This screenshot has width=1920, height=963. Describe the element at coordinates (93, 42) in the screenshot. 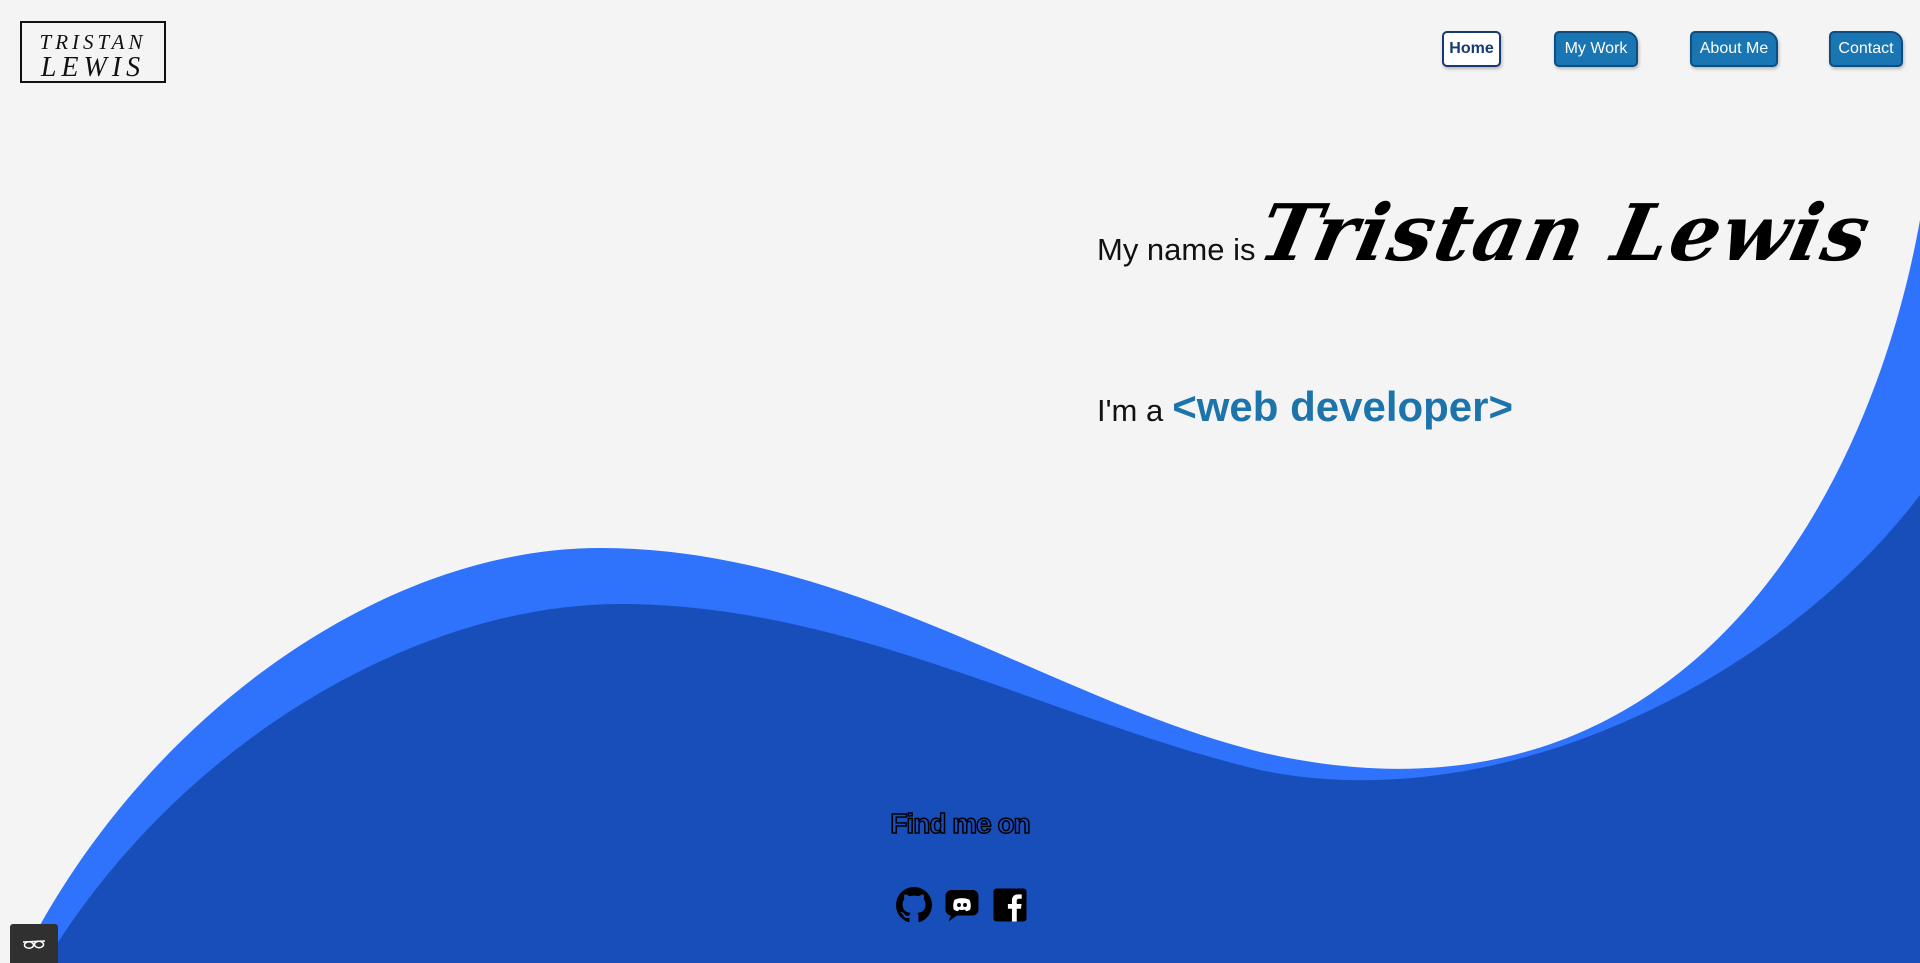

I see `logo-line-first: TRISTAN` at that location.